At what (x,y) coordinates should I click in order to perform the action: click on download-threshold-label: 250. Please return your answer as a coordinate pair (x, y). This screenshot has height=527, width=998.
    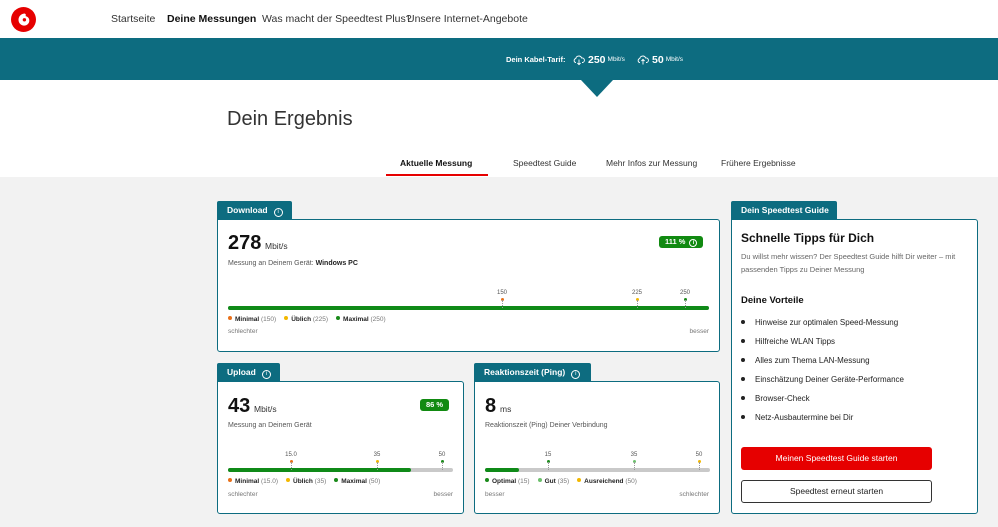
    Looking at the image, I should click on (684, 293).